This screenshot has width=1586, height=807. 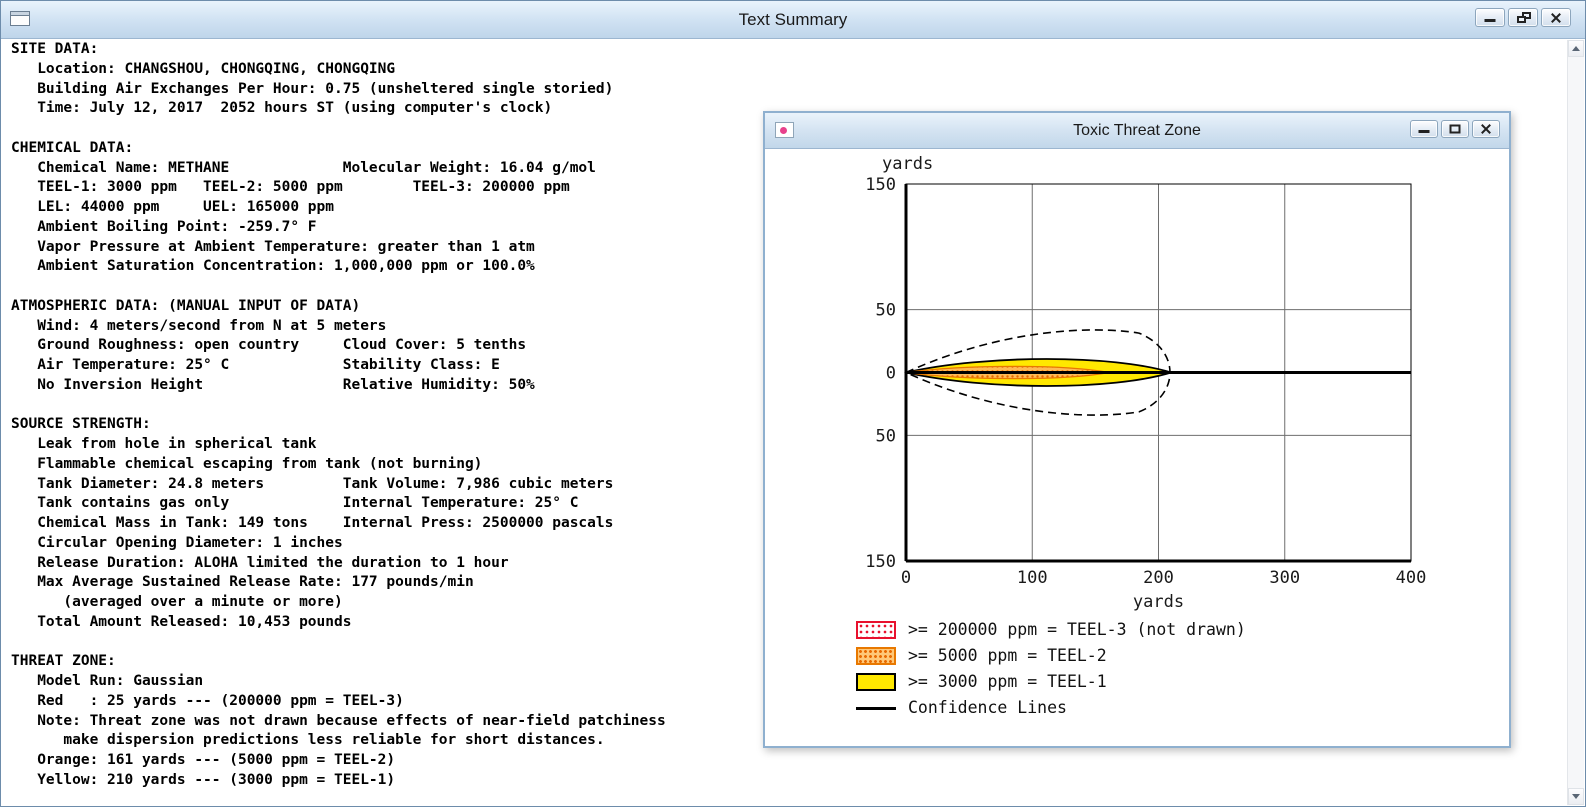 I want to click on scroll-up-button, so click(x=1576, y=48).